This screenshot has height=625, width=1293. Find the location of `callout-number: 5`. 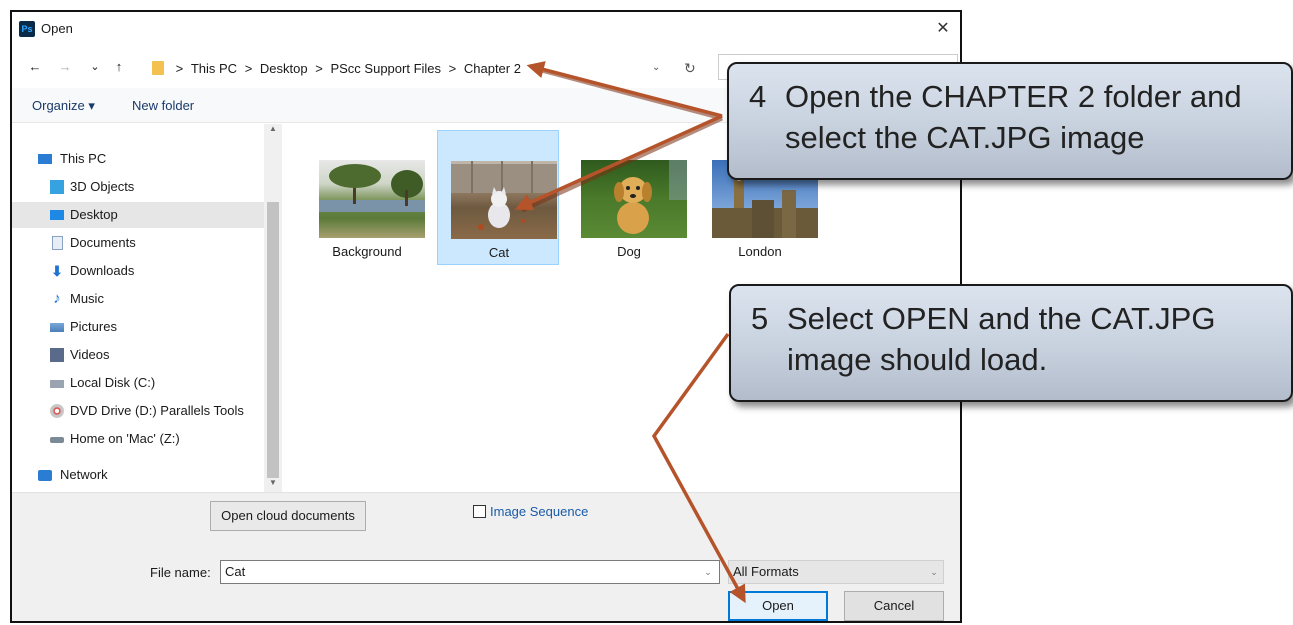

callout-number: 5 is located at coordinates (760, 318).